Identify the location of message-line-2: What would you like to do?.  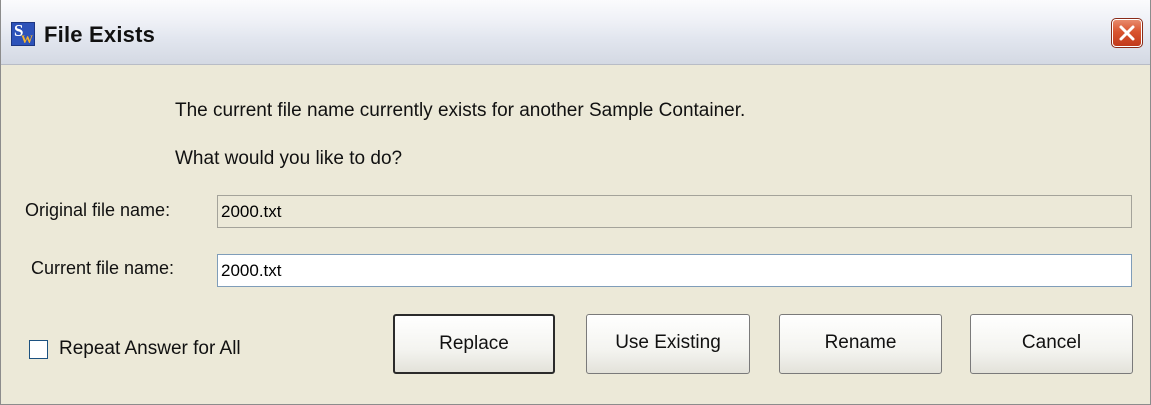
(289, 158).